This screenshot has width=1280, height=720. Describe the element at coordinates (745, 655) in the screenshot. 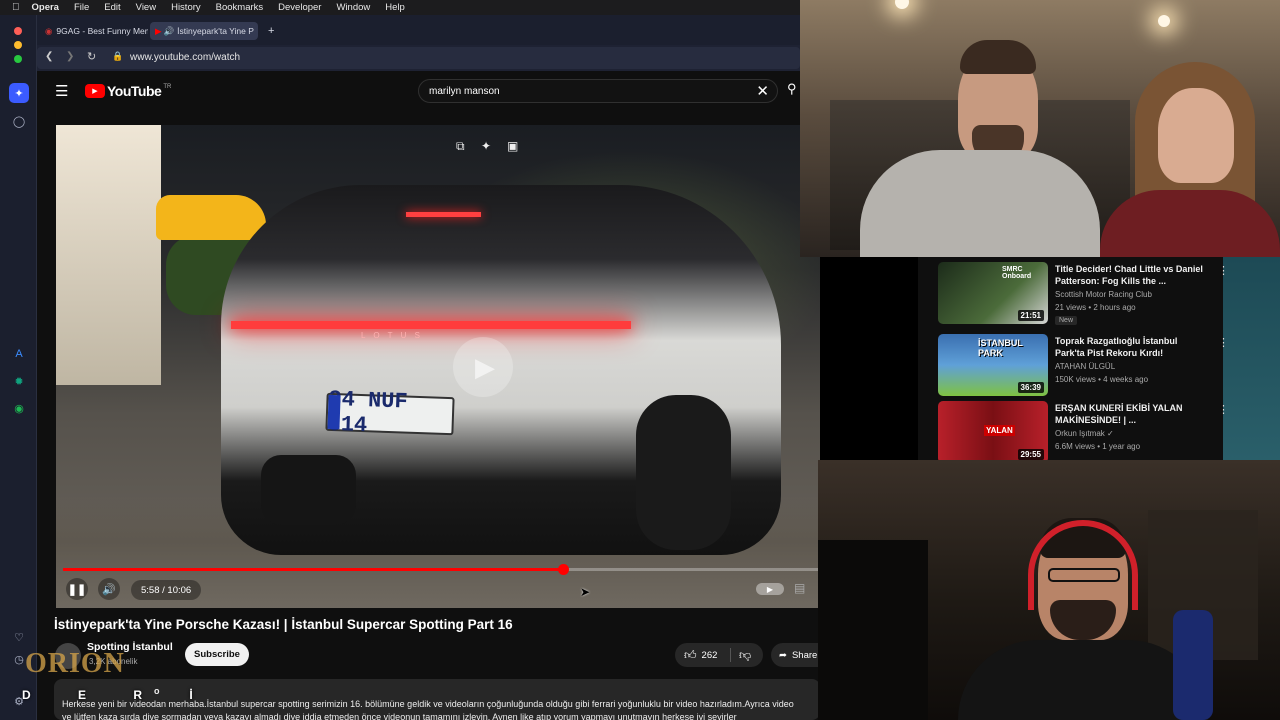

I see `dislike-button: 👎︎` at that location.